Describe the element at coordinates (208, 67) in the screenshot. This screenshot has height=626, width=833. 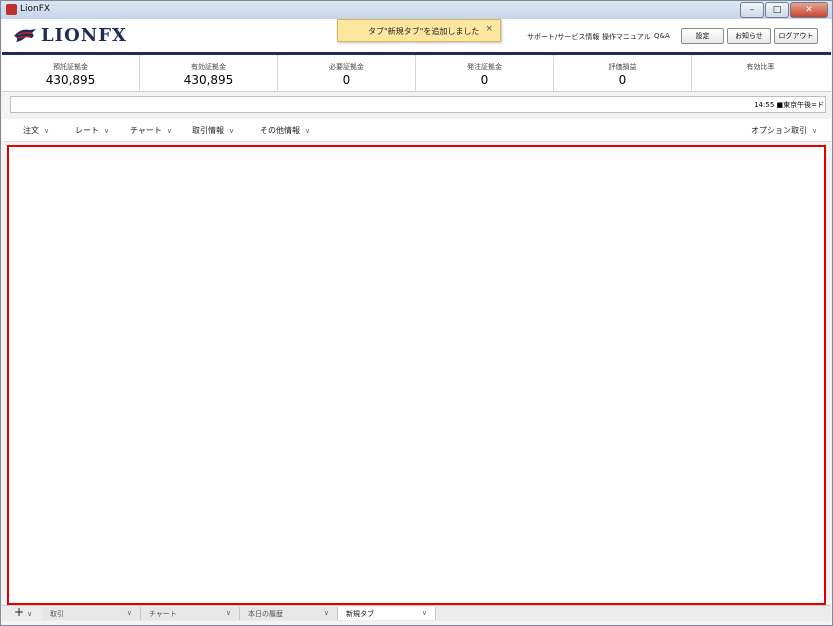
I see `stat-label: 有効証拠金` at that location.